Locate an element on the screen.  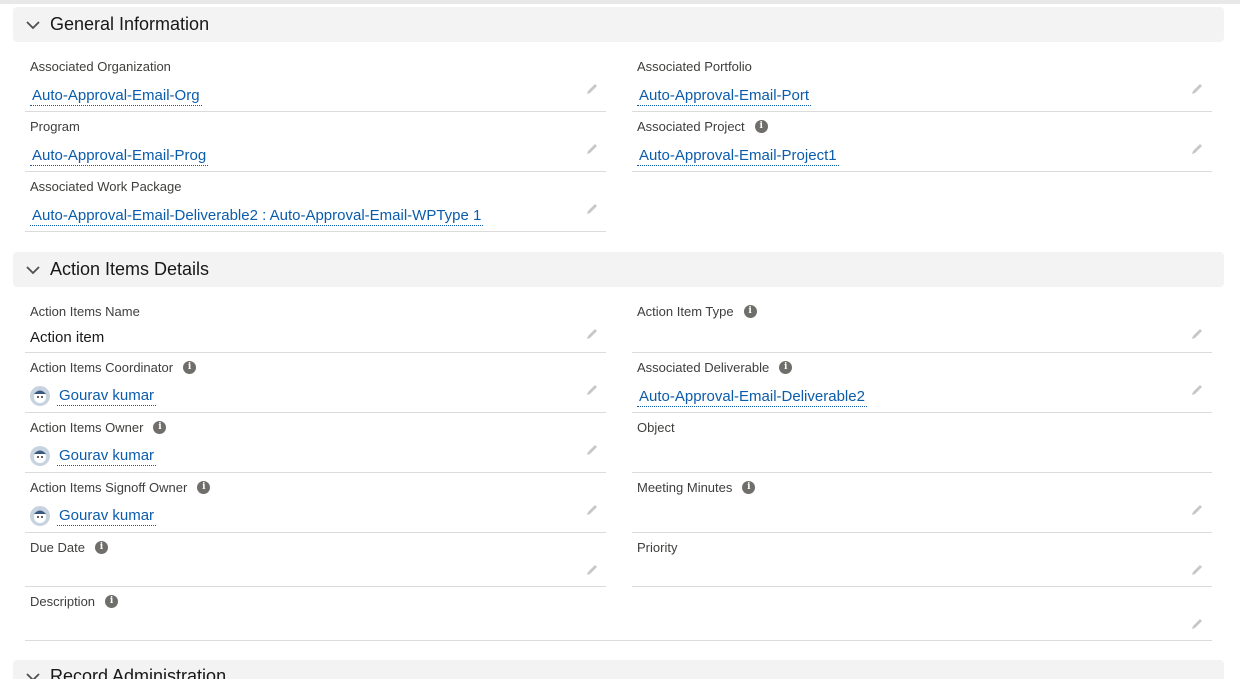
coordinator-user-link: Gourav kumar is located at coordinates (107, 396).